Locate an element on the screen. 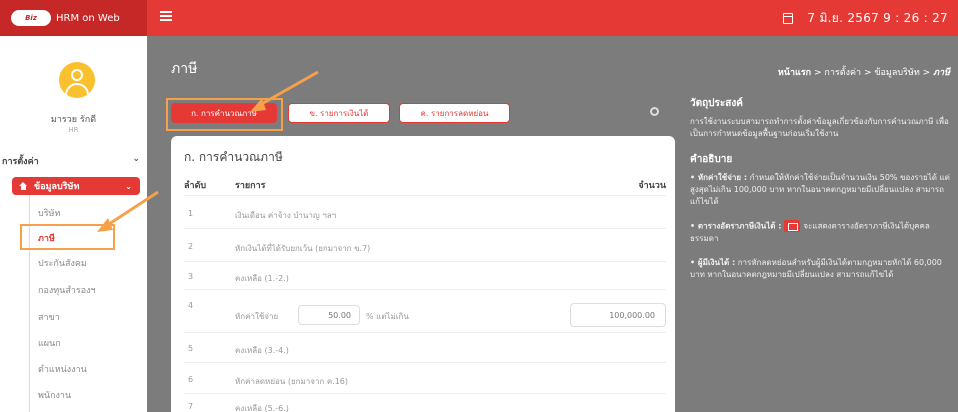  sidebar-section-label: การตั้งค่า is located at coordinates (20, 162).